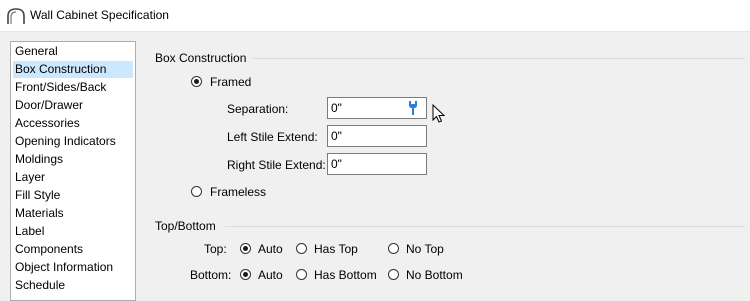  I want to click on sidebar-item-components: Components, so click(73, 249).